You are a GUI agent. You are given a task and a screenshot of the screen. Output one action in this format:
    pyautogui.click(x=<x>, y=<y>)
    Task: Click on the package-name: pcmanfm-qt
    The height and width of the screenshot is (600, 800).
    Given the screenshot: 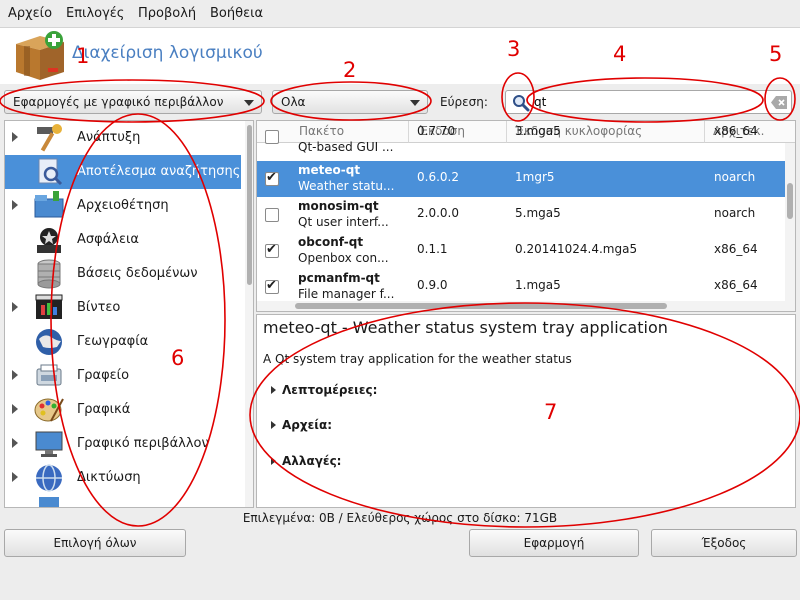 What is the action you would take?
    pyautogui.click(x=339, y=278)
    